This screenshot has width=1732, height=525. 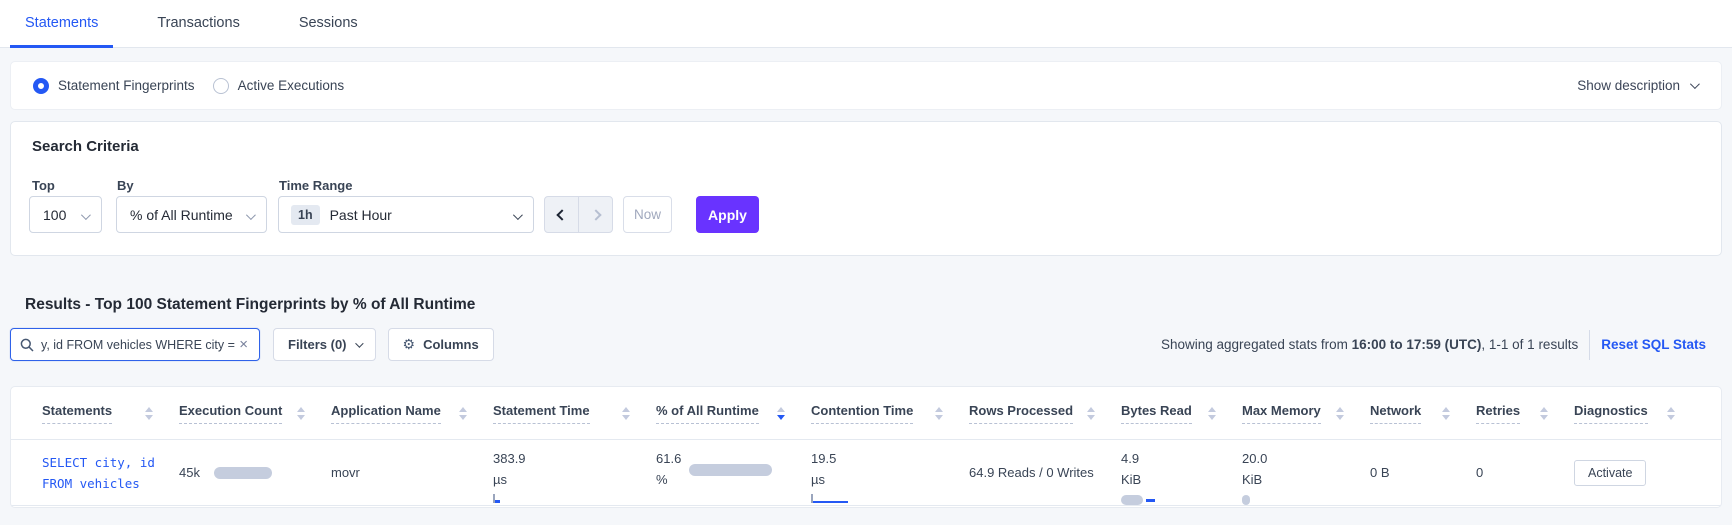 What do you see at coordinates (386, 413) in the screenshot?
I see `column-header-application-name: Application Name` at bounding box center [386, 413].